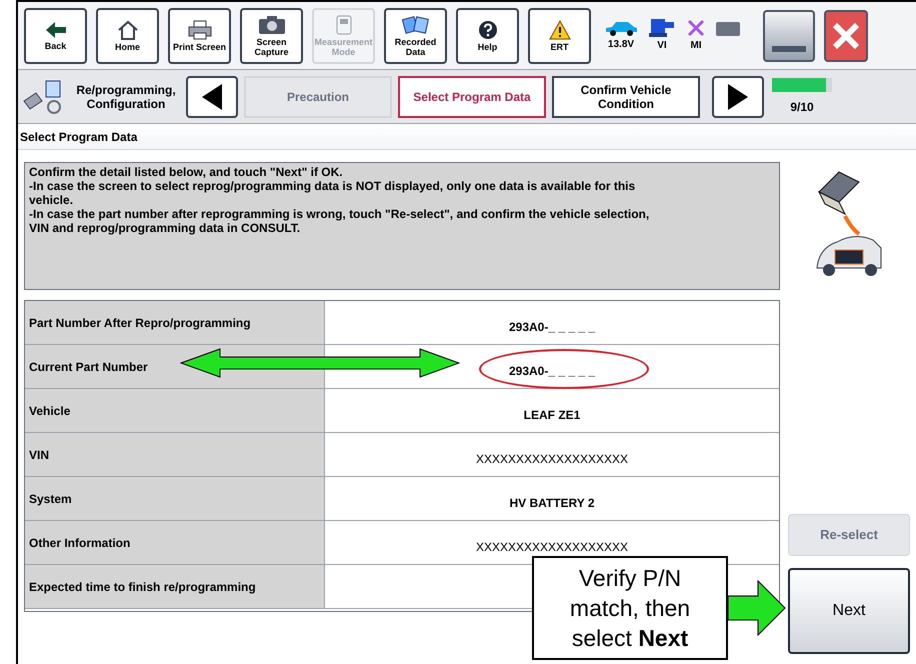 The image size is (916, 664). Describe the element at coordinates (175, 322) in the screenshot. I see `row-label: Part Number After Repro/programming` at that location.